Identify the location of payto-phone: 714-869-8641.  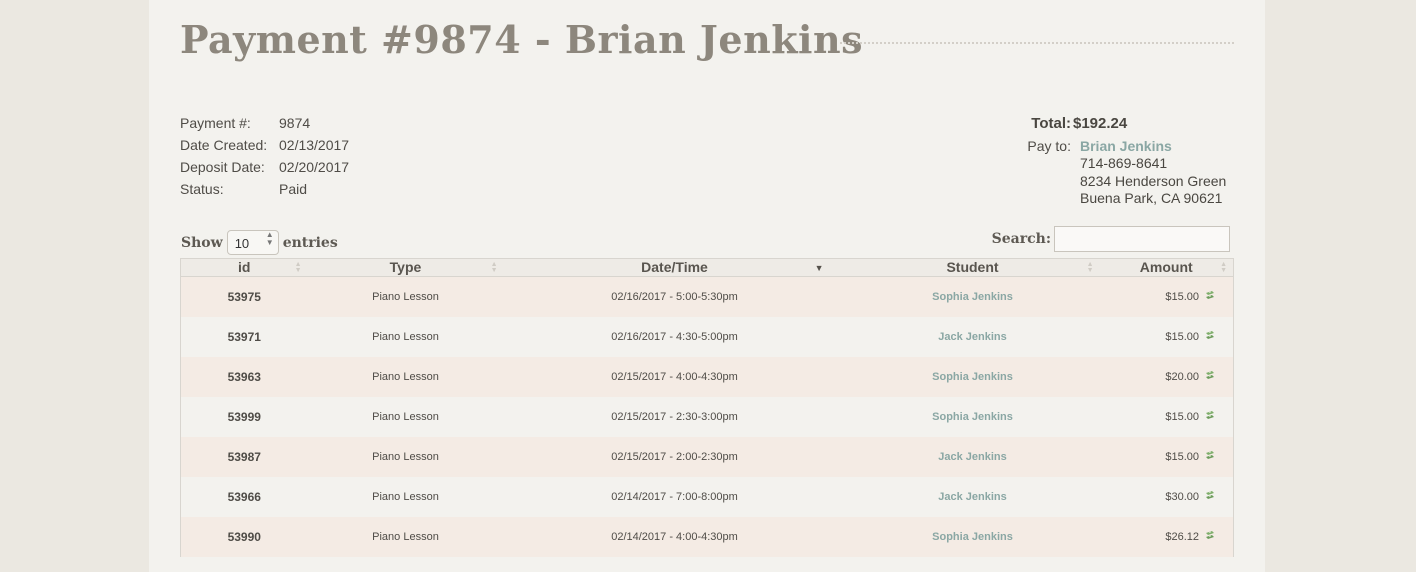
(1124, 163).